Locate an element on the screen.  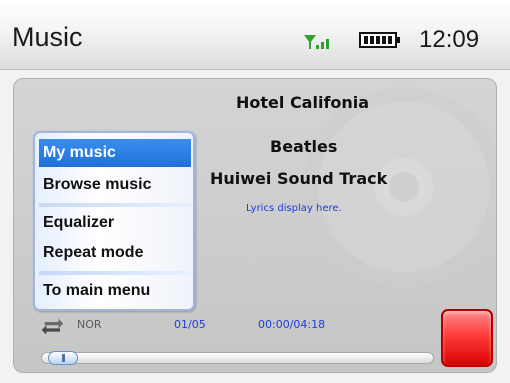
lyrics-text: Lyrics display here. is located at coordinates (294, 208).